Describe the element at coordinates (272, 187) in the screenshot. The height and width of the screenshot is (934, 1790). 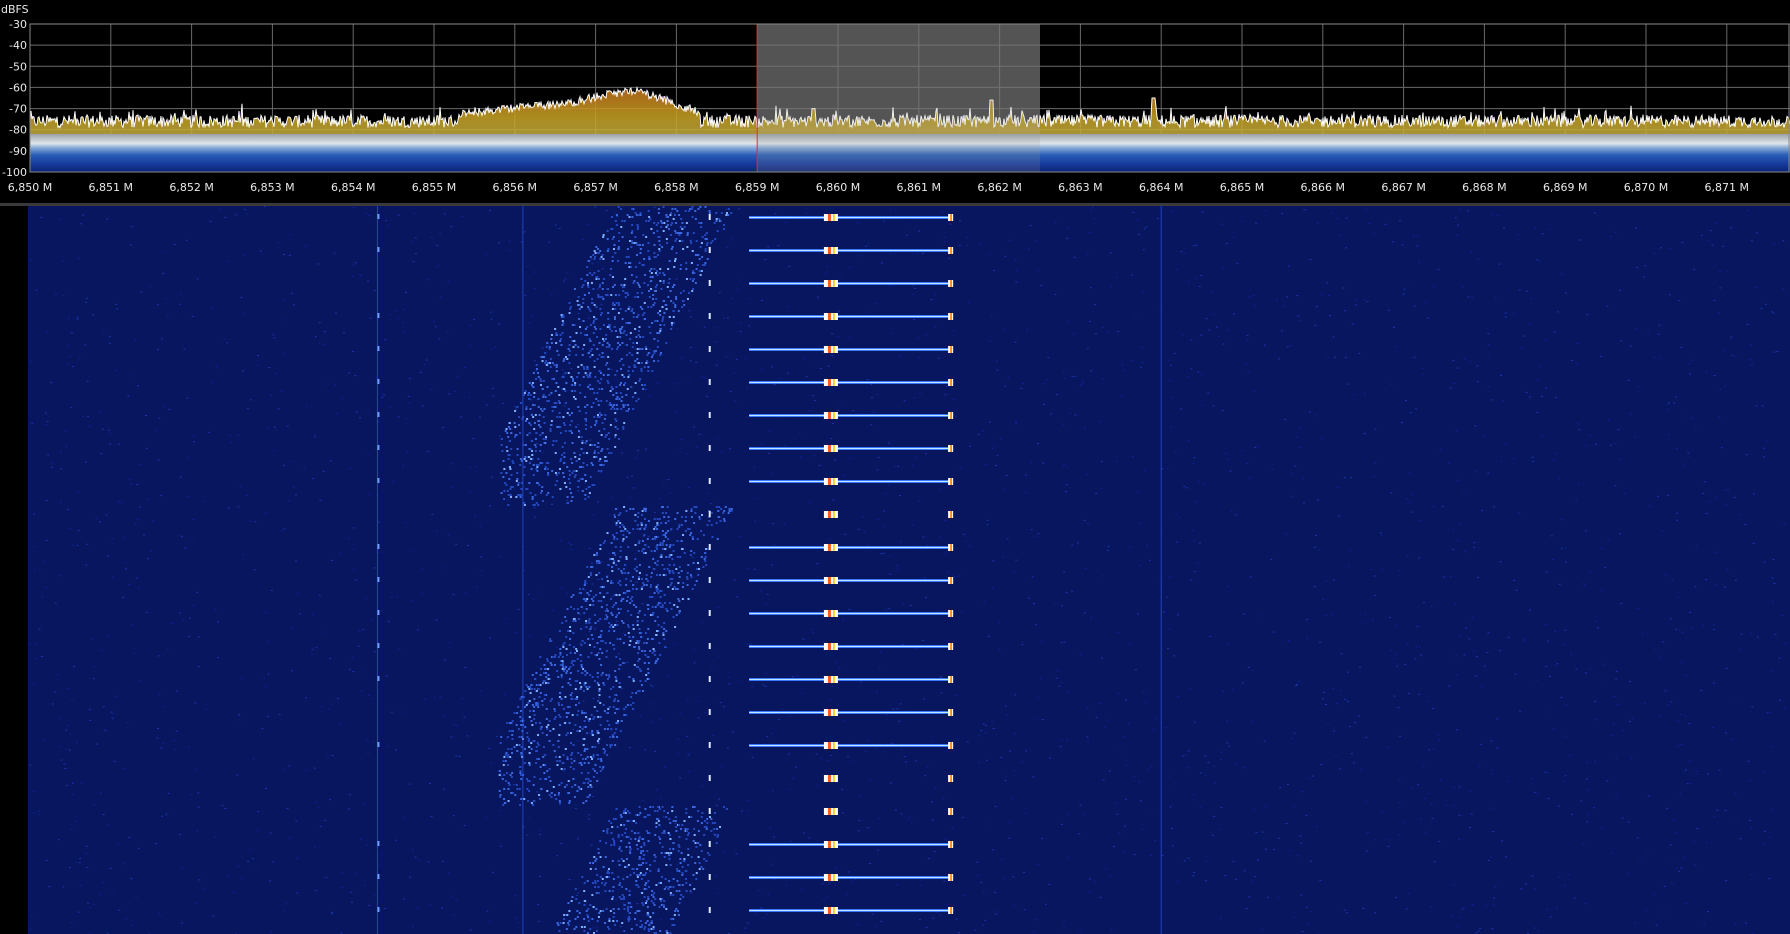
I see `freq-tick-label: 6,853 M` at that location.